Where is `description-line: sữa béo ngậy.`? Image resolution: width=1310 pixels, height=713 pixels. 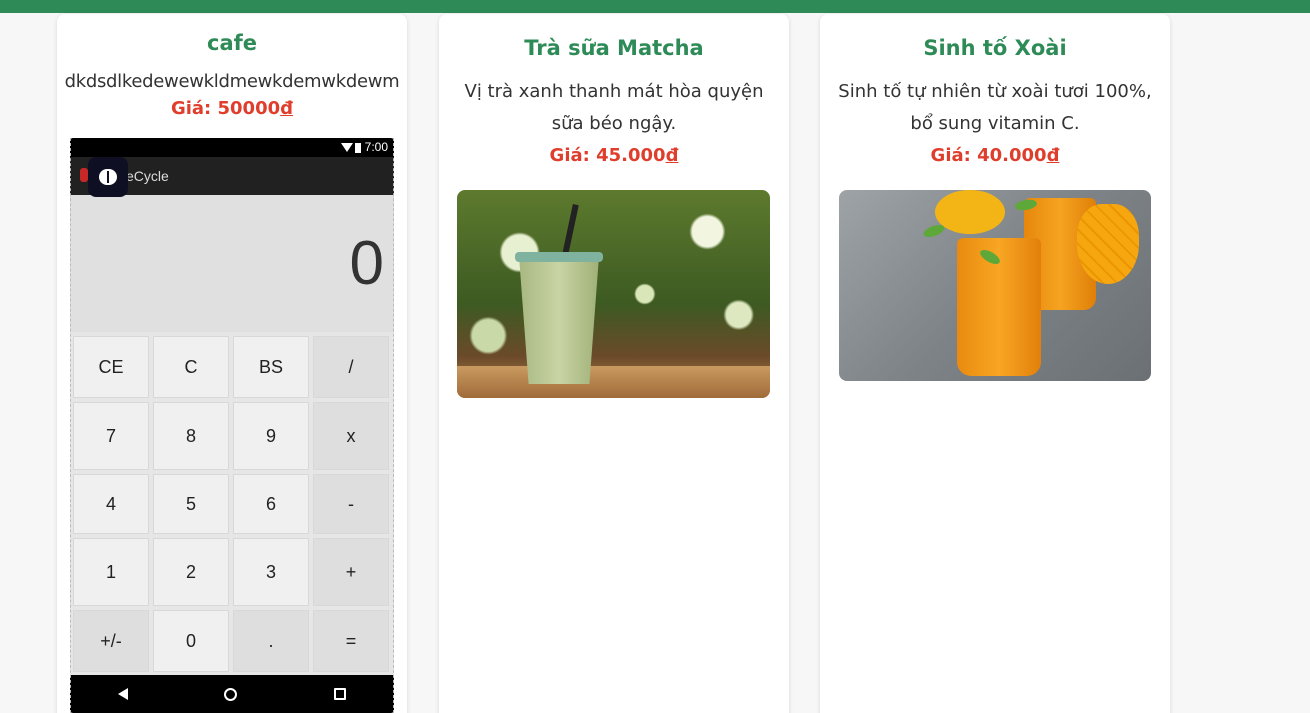 description-line: sữa béo ngậy. is located at coordinates (614, 123).